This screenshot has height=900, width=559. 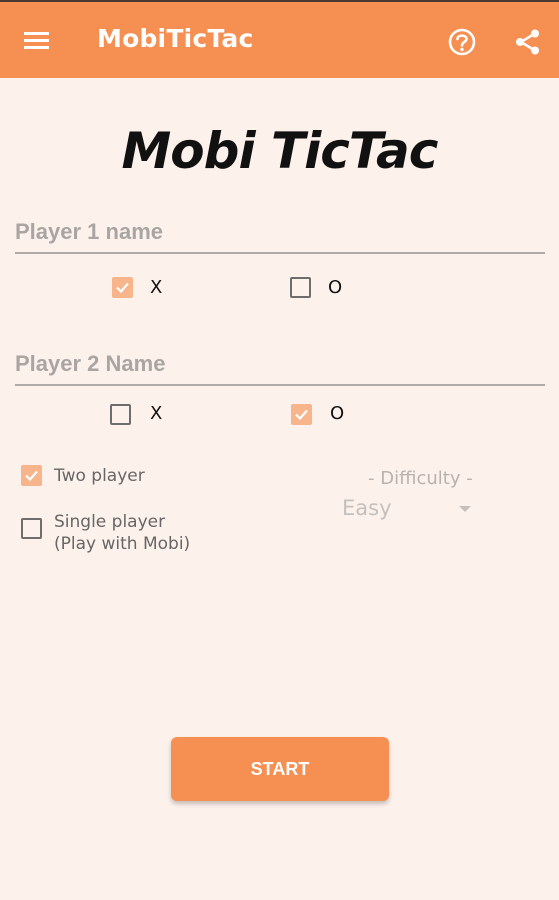 I want to click on two-player-checkbox, so click(x=31, y=475).